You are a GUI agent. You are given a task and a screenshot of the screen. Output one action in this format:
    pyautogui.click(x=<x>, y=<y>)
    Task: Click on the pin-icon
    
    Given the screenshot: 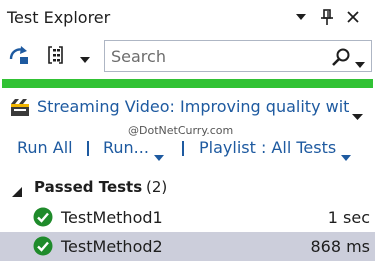 What is the action you would take?
    pyautogui.click(x=327, y=17)
    